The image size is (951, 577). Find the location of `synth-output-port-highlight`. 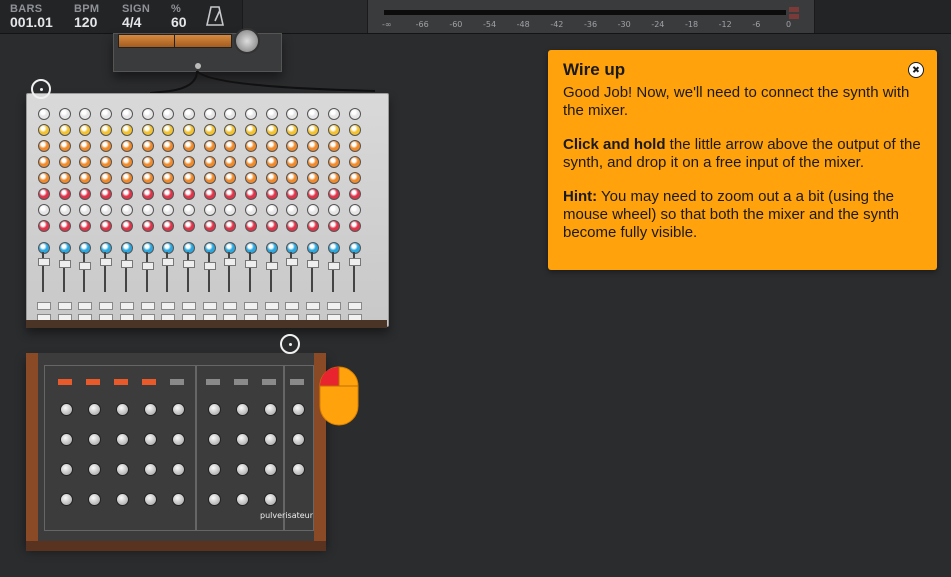

synth-output-port-highlight is located at coordinates (290, 344).